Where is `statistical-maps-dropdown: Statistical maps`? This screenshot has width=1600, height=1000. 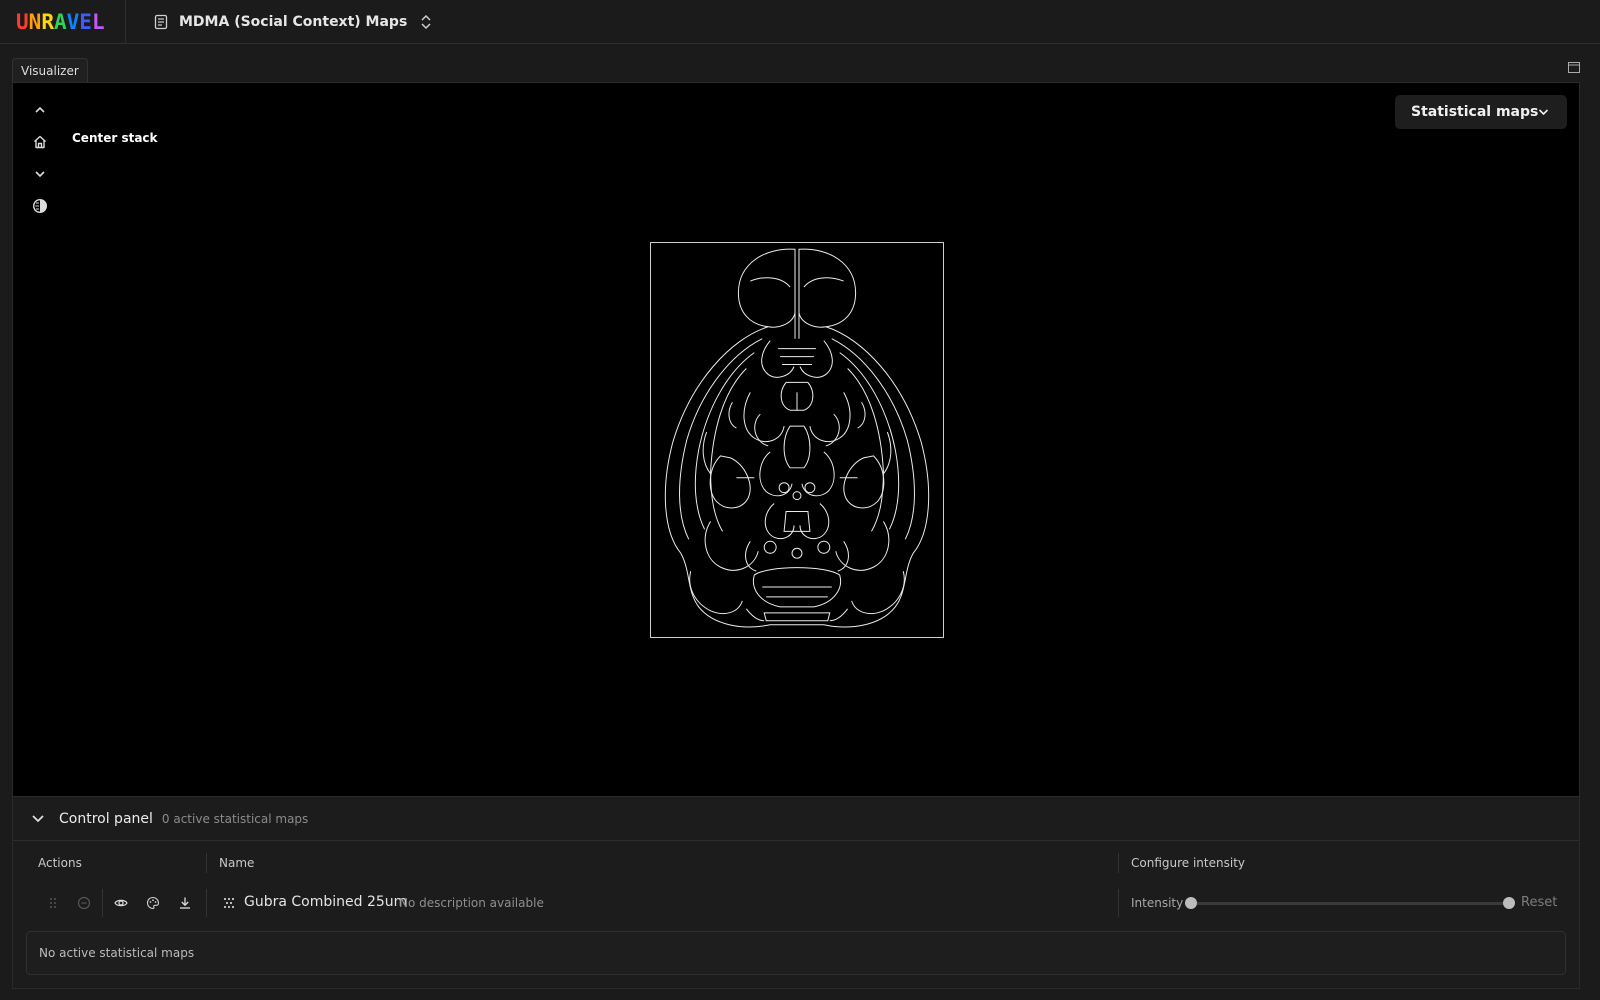
statistical-maps-dropdown: Statistical maps is located at coordinates (1481, 112).